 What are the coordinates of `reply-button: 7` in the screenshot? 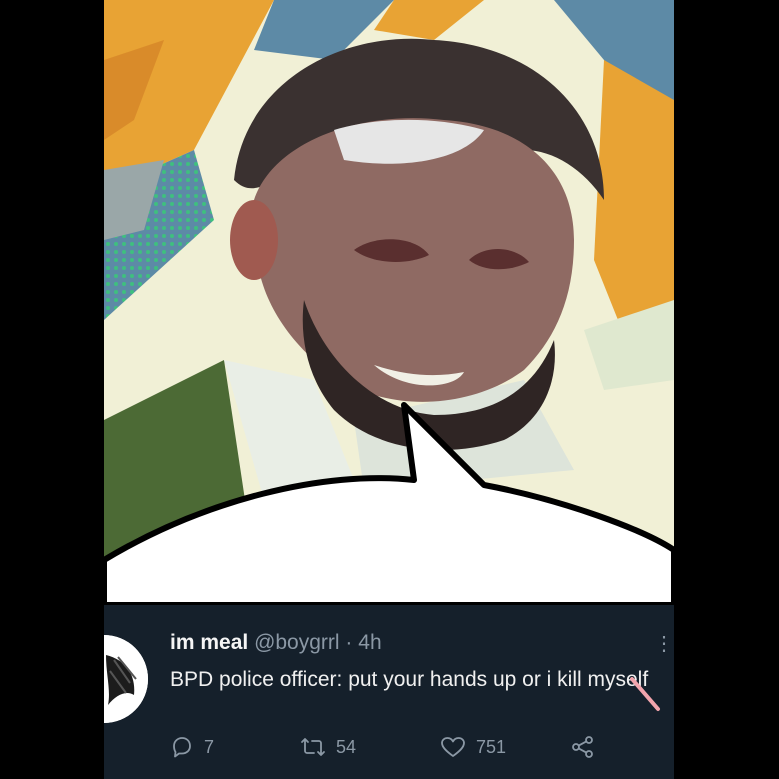 It's located at (192, 747).